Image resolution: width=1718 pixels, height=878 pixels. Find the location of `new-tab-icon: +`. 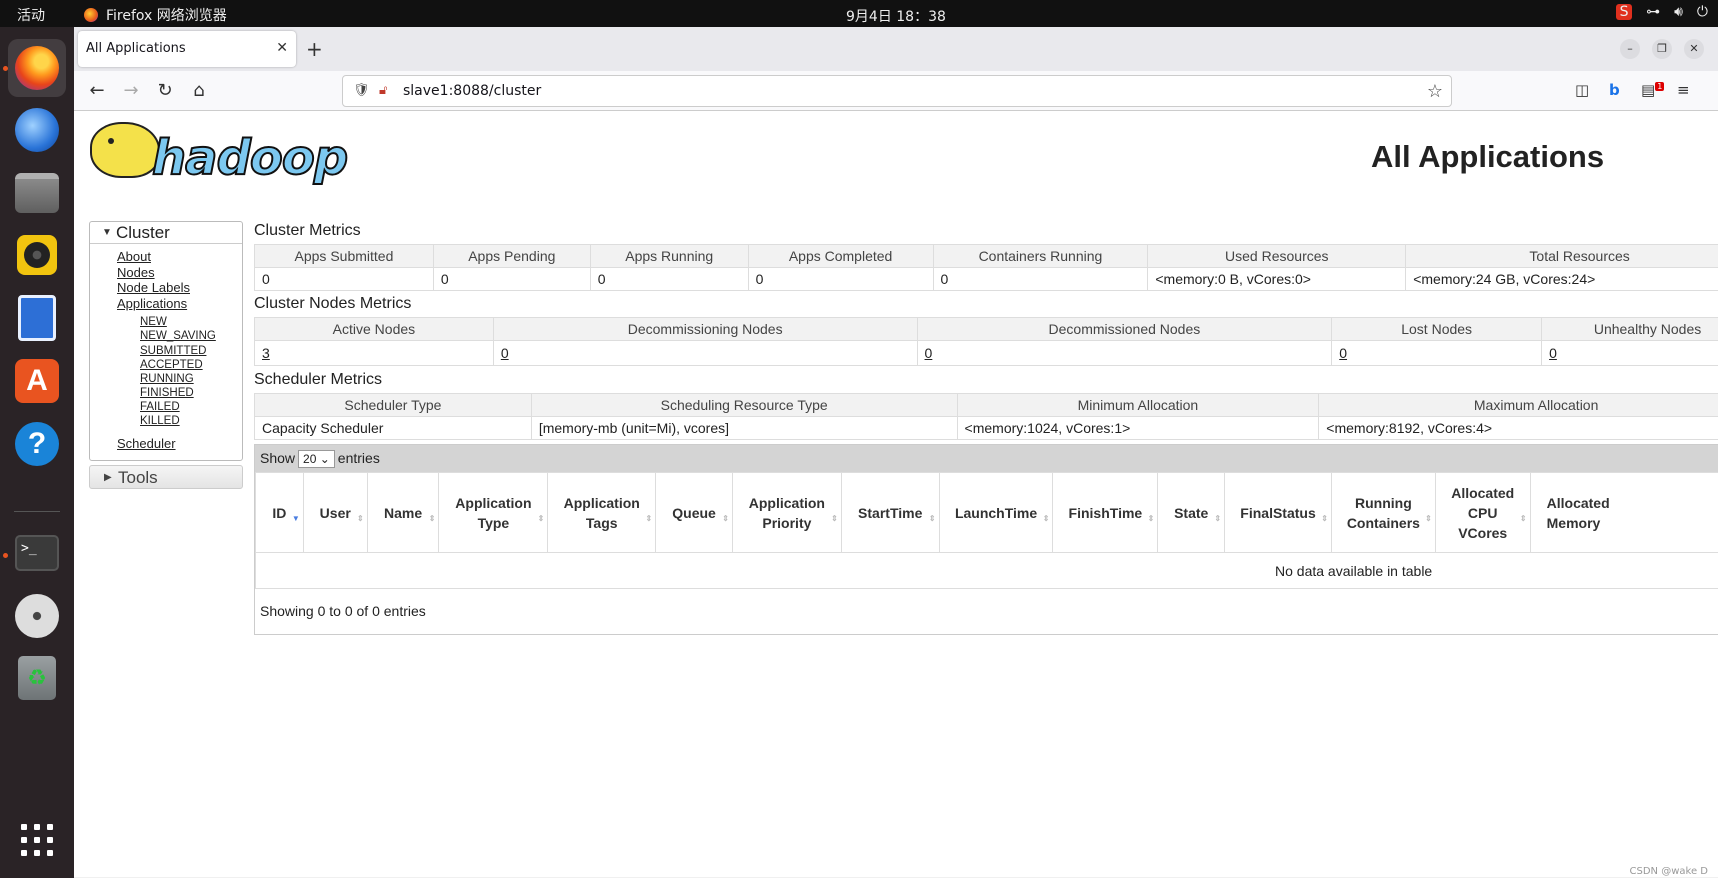

new-tab-icon: + is located at coordinates (314, 49).